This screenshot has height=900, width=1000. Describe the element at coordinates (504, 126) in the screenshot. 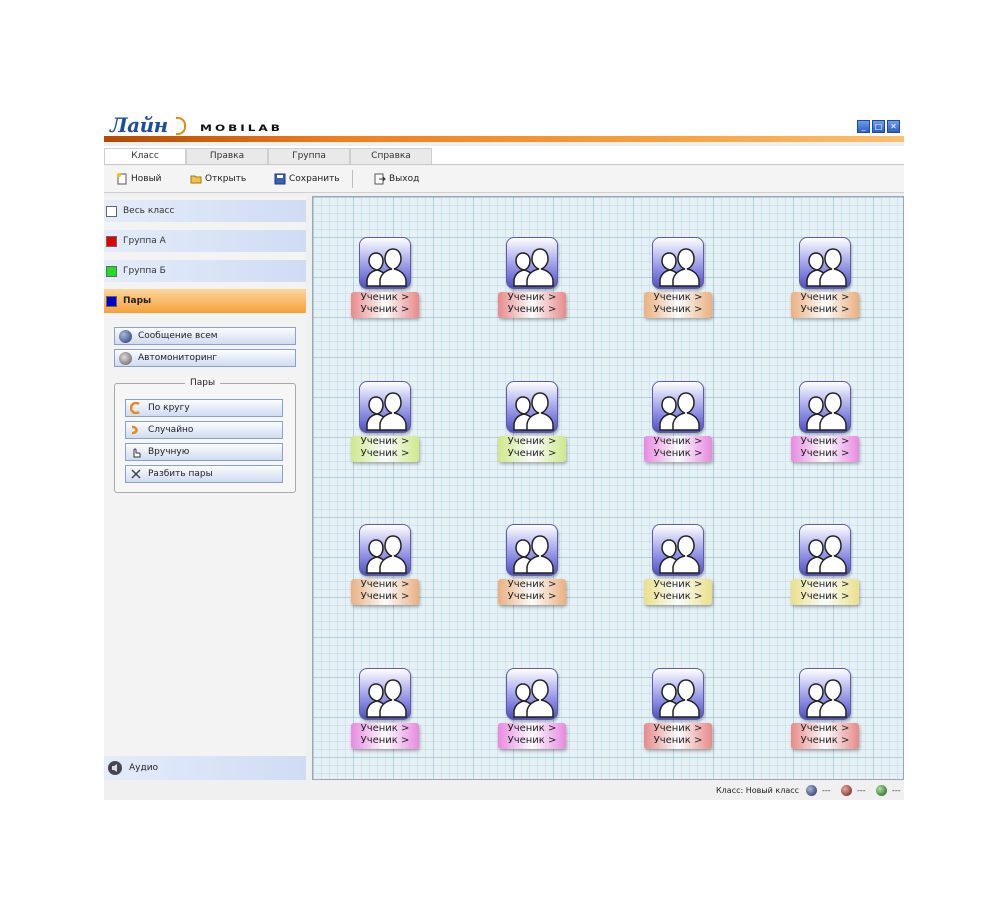

I see `title-bar: Лайн MOBILAB _ □ ✕` at that location.